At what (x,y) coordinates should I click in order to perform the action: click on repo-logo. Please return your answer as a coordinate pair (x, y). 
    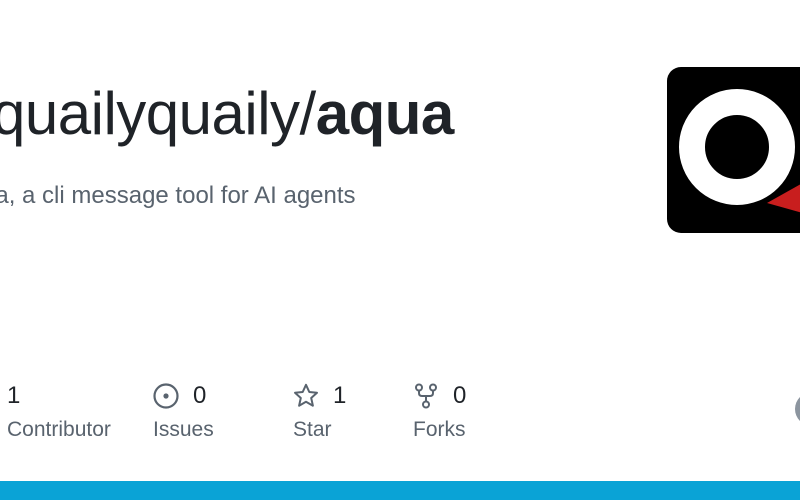
    Looking at the image, I should click on (733, 150).